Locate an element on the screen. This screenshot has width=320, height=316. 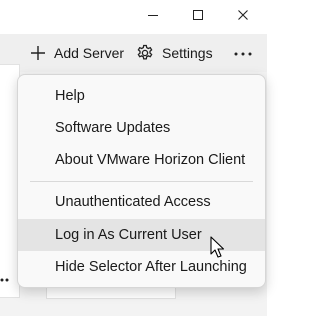
close-button is located at coordinates (242, 17).